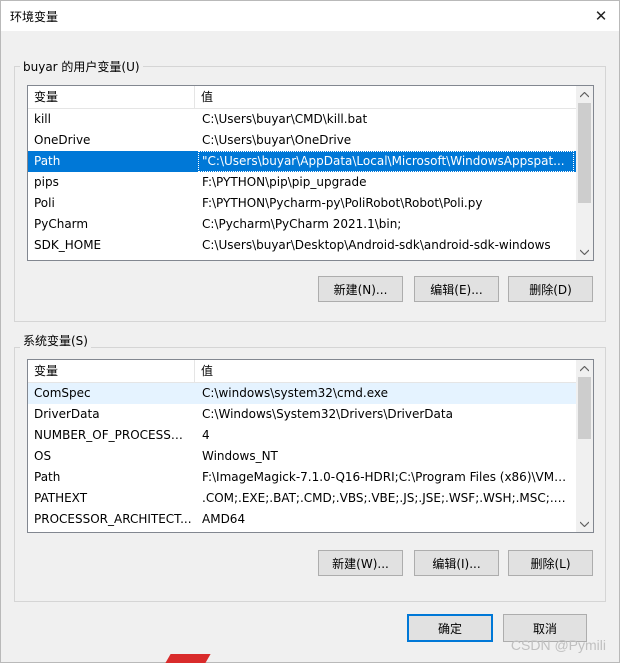  Describe the element at coordinates (34, 17) in the screenshot. I see `dialog-title: 环境变量` at that location.